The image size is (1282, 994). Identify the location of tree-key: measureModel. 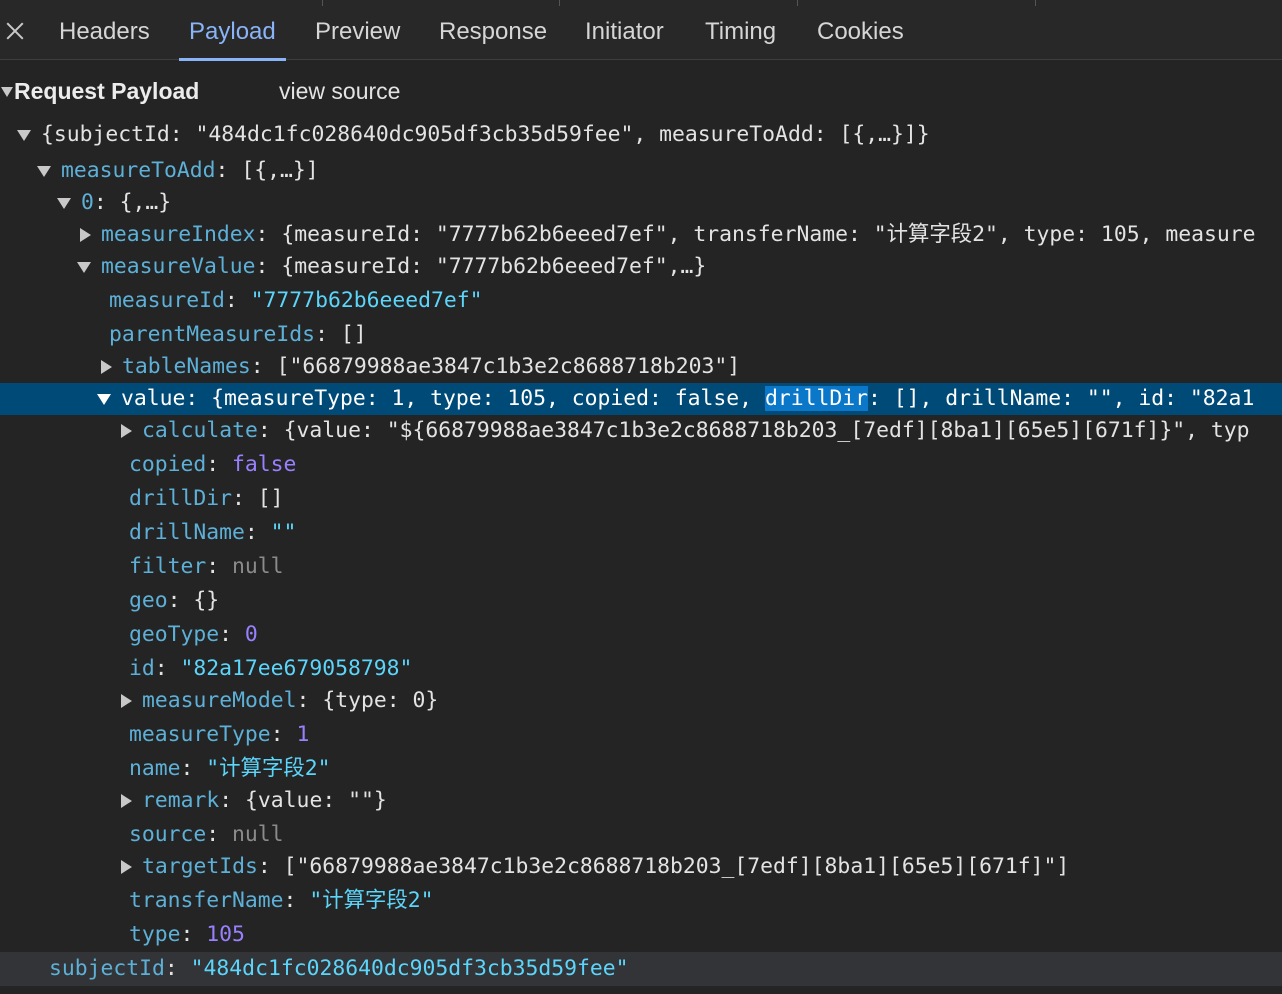
(219, 700).